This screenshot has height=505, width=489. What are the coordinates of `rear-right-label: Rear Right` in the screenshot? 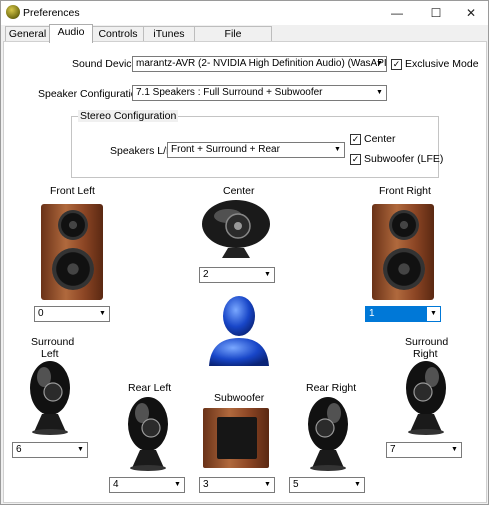 It's located at (331, 388).